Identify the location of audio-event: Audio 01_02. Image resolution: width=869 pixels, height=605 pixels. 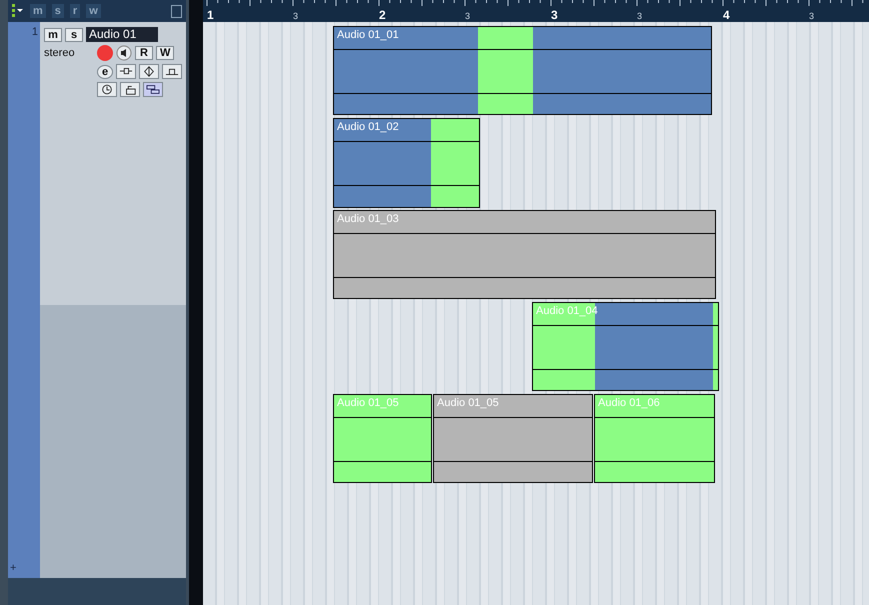
(406, 163).